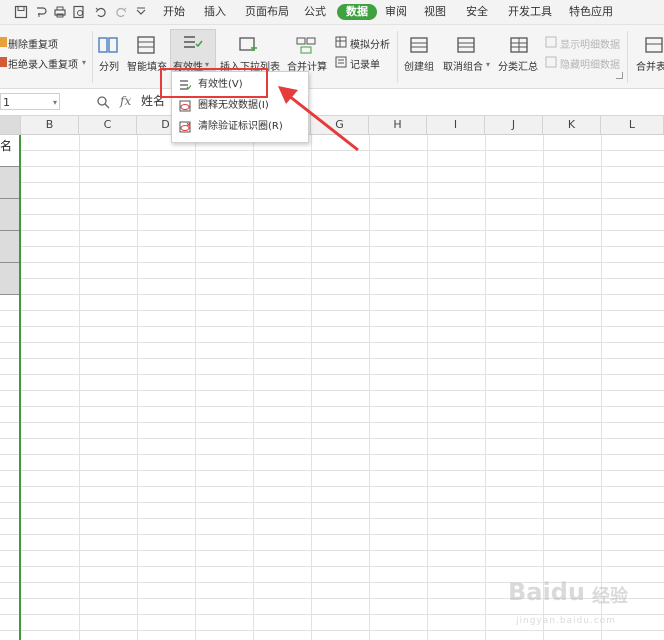 This screenshot has height=640, width=664. What do you see at coordinates (185, 106) in the screenshot?
I see `circle-invalid-icon` at bounding box center [185, 106].